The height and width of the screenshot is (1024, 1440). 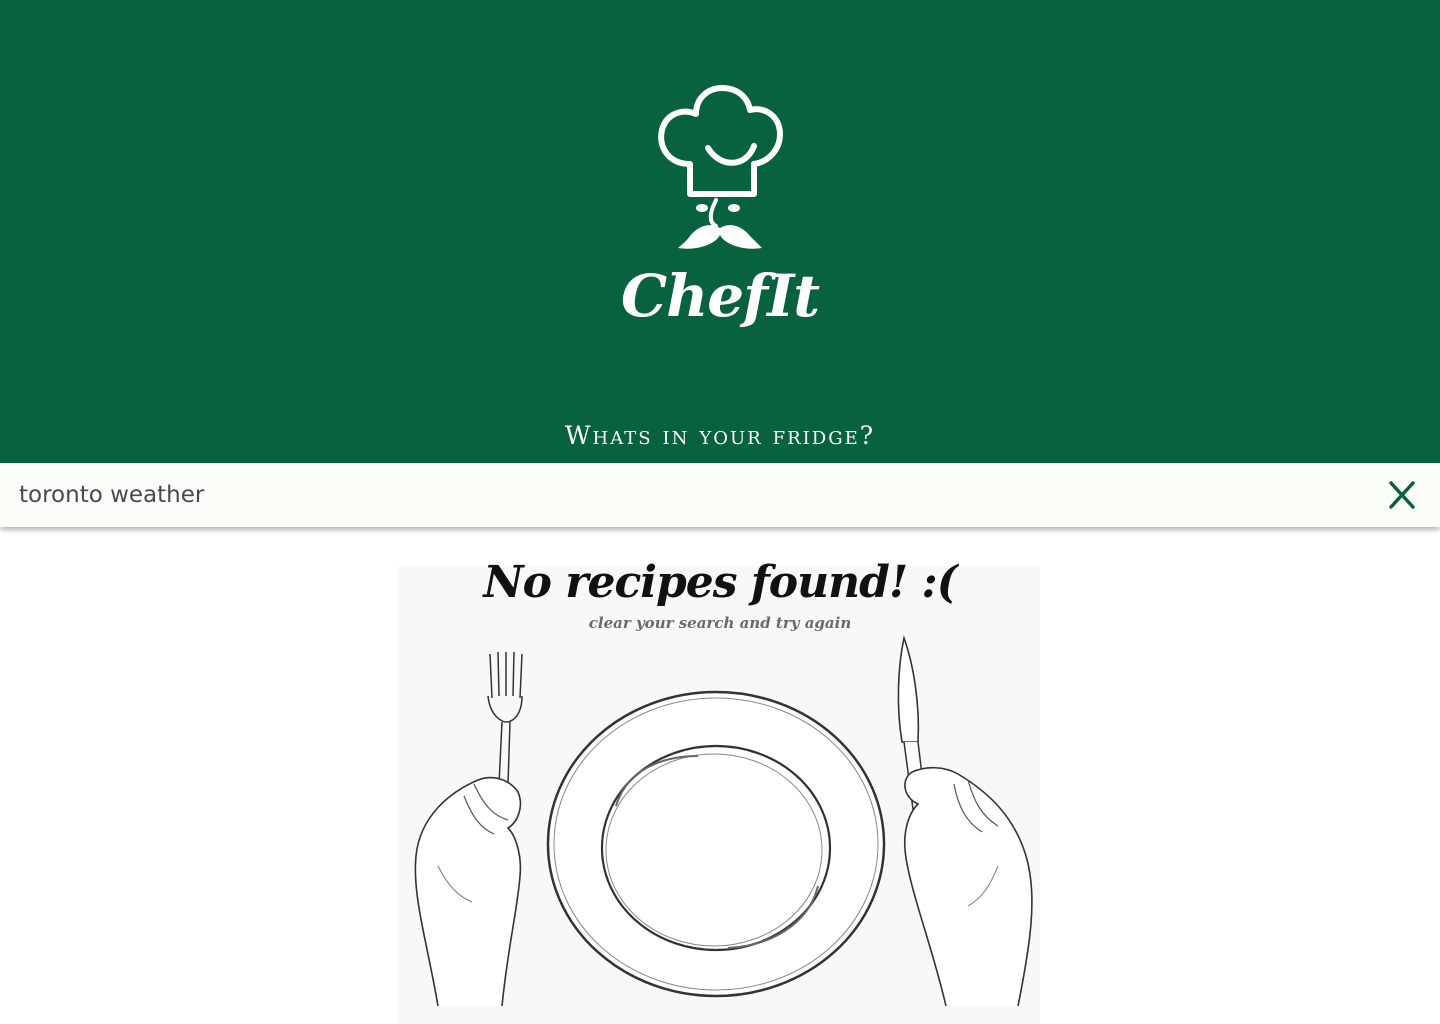 I want to click on empty-state-title: No recipes found! :(, so click(x=720, y=582).